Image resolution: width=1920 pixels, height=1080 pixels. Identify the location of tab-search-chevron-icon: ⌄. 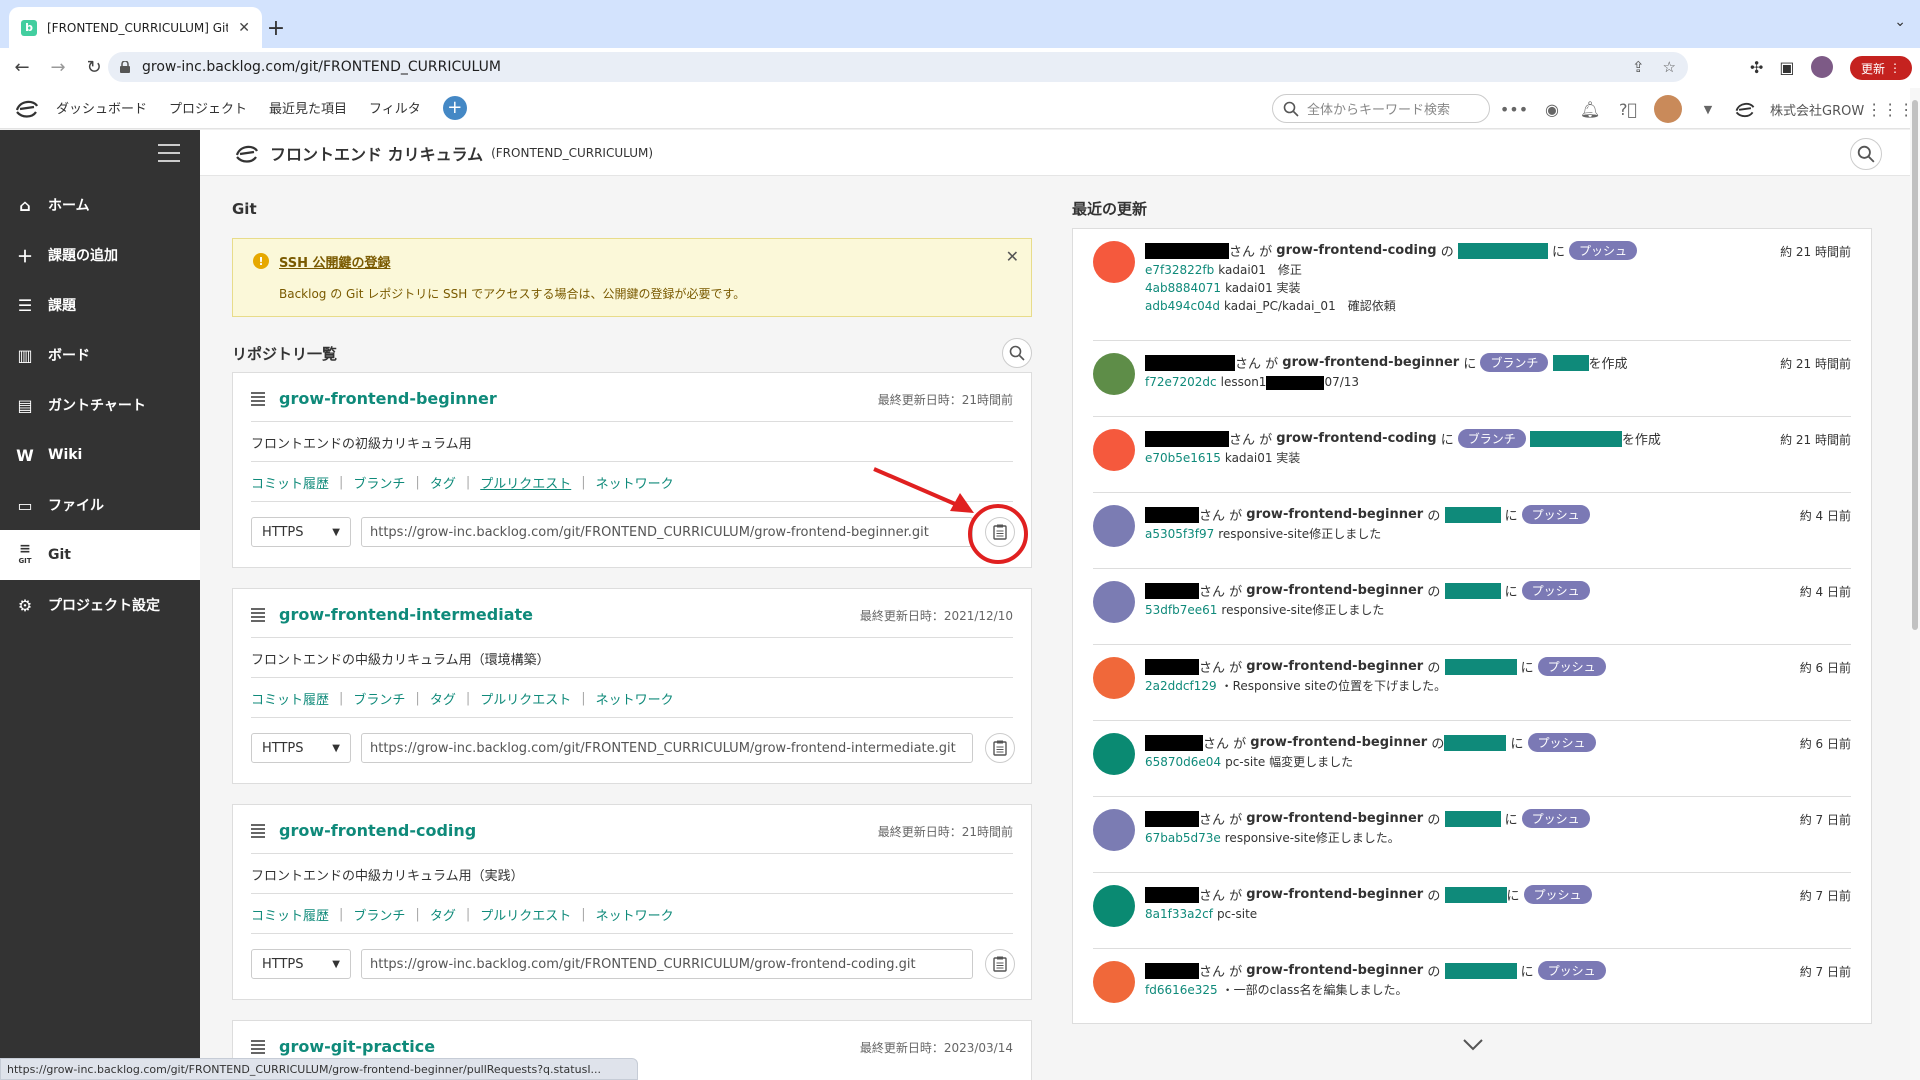
(1900, 22).